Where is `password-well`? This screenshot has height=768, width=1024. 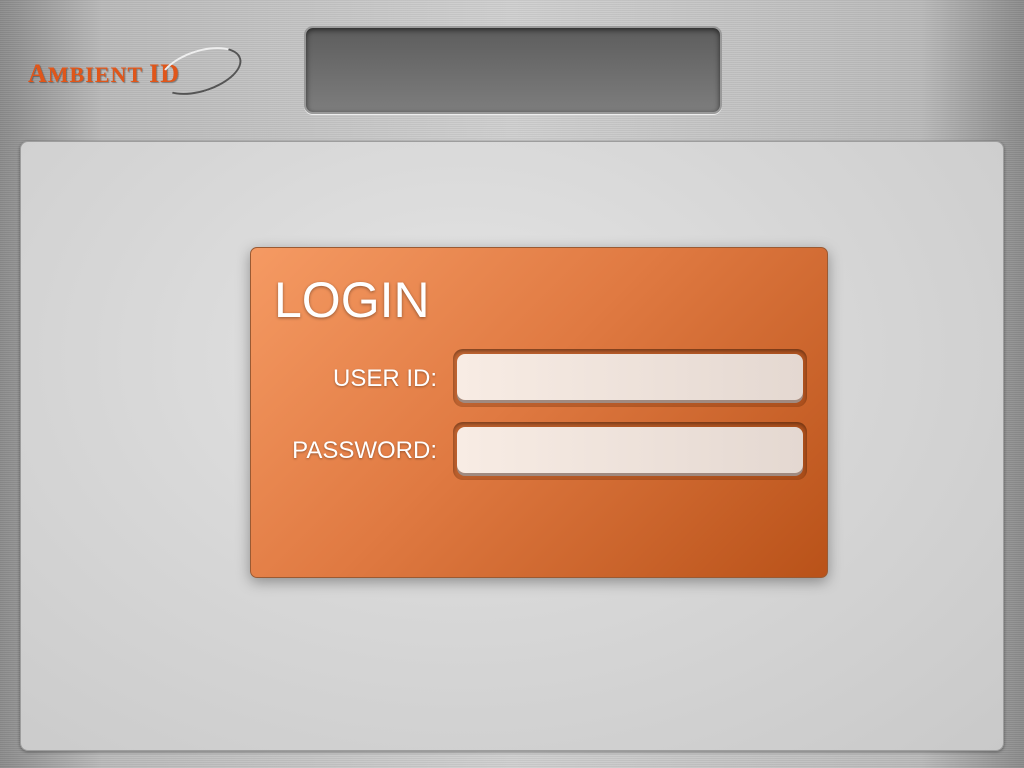 password-well is located at coordinates (630, 451).